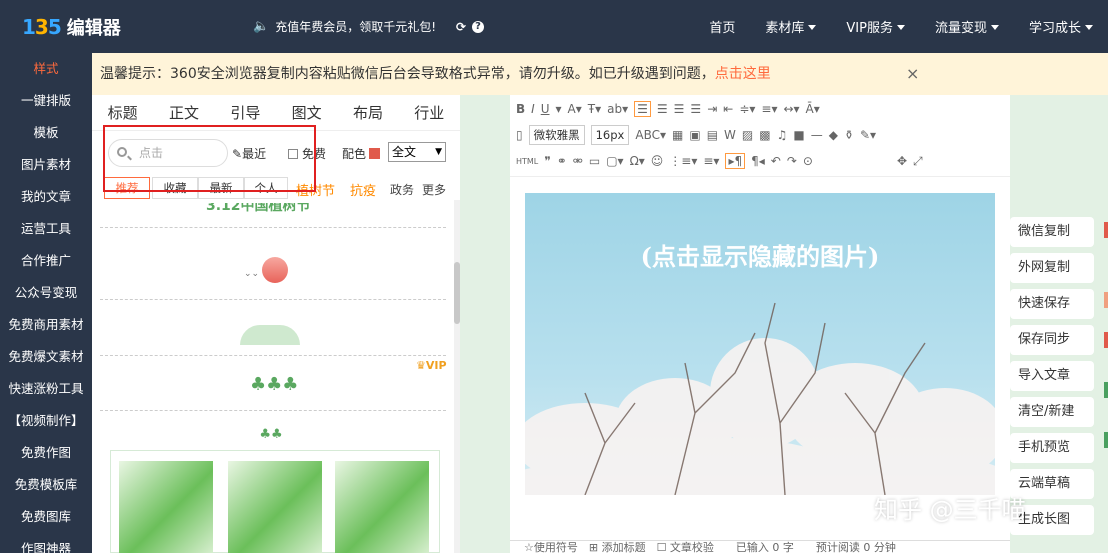  What do you see at coordinates (417, 152) in the screenshot?
I see `scope-select: 全文` at bounding box center [417, 152].